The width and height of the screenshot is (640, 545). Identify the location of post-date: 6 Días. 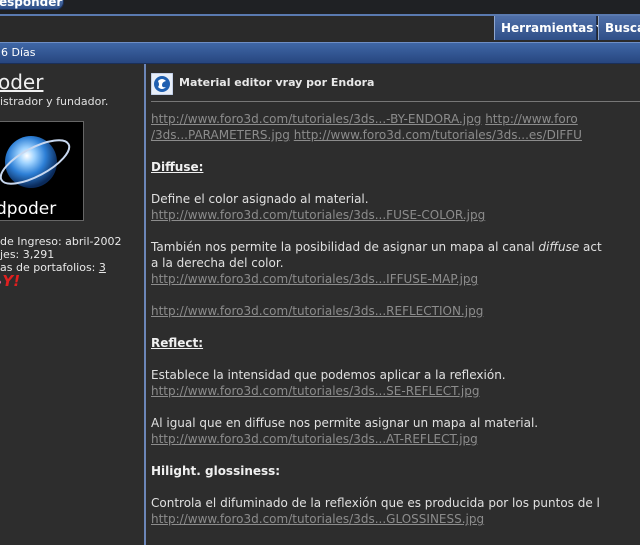
(18, 52).